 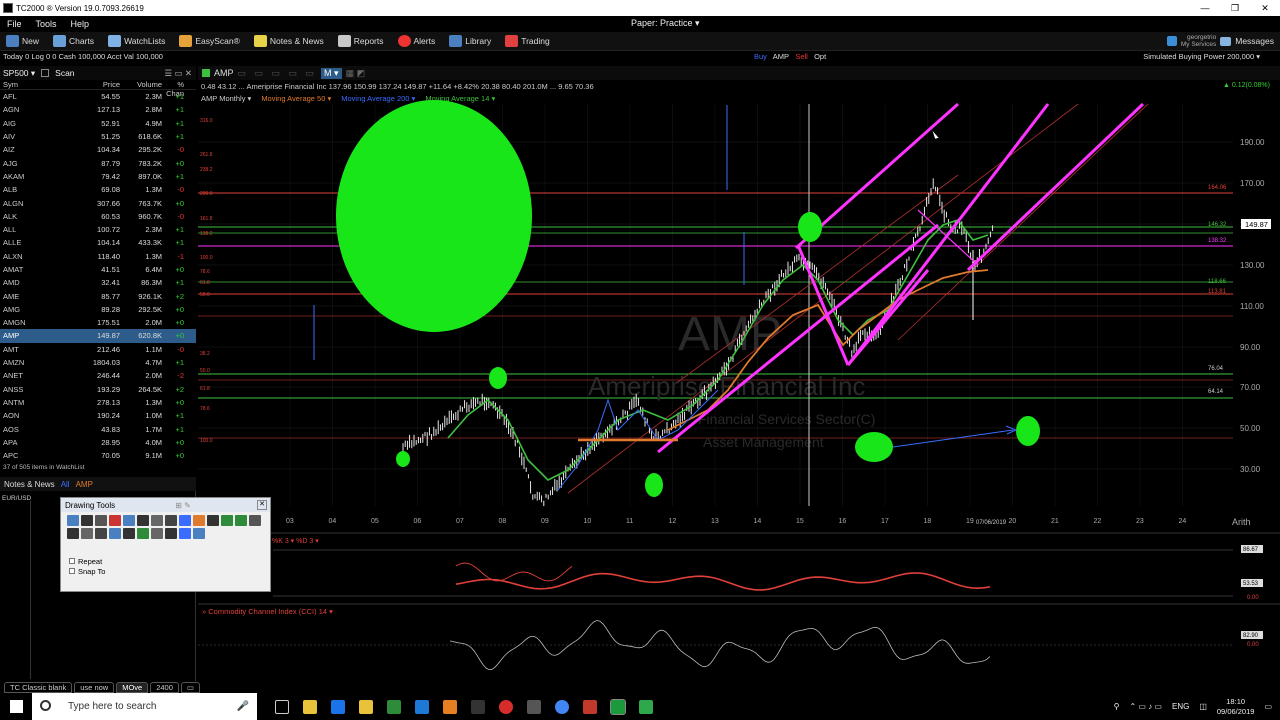 What do you see at coordinates (98, 229) in the screenshot?
I see `watchlist-row: ALL 100.72 2.3M +1` at bounding box center [98, 229].